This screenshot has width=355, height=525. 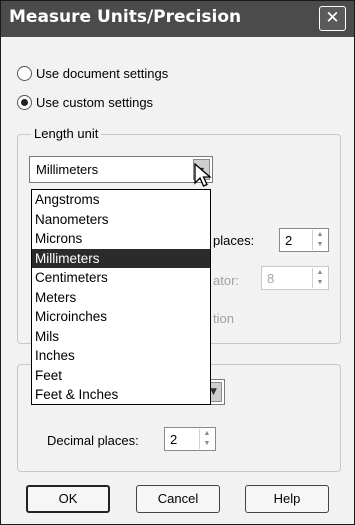 What do you see at coordinates (121, 278) in the screenshot?
I see `dropdown-option: Centimeters` at bounding box center [121, 278].